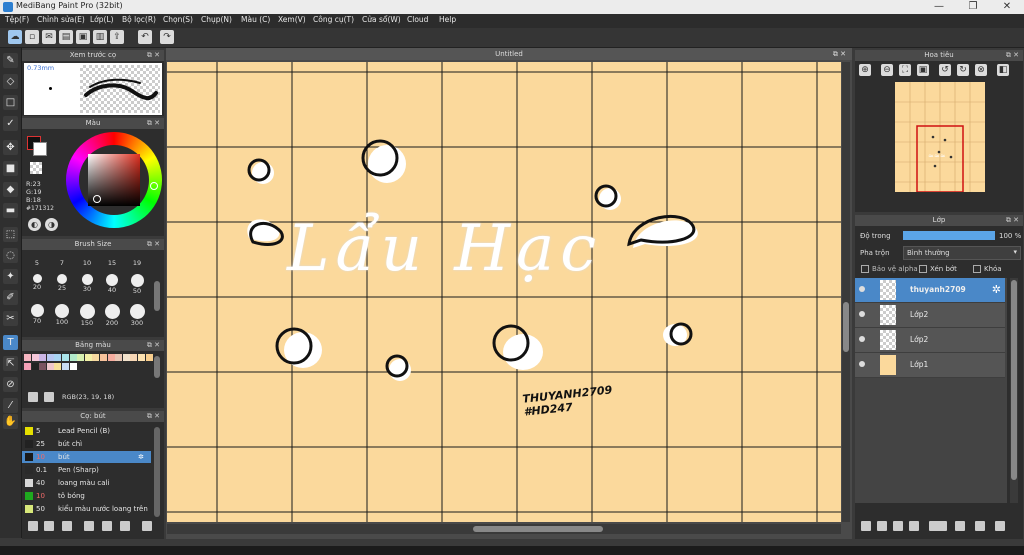 Image resolution: width=1024 pixels, height=555 pixels. What do you see at coordinates (381, 19) in the screenshot?
I see `menu-window: Cửa sổ(W)` at bounding box center [381, 19].